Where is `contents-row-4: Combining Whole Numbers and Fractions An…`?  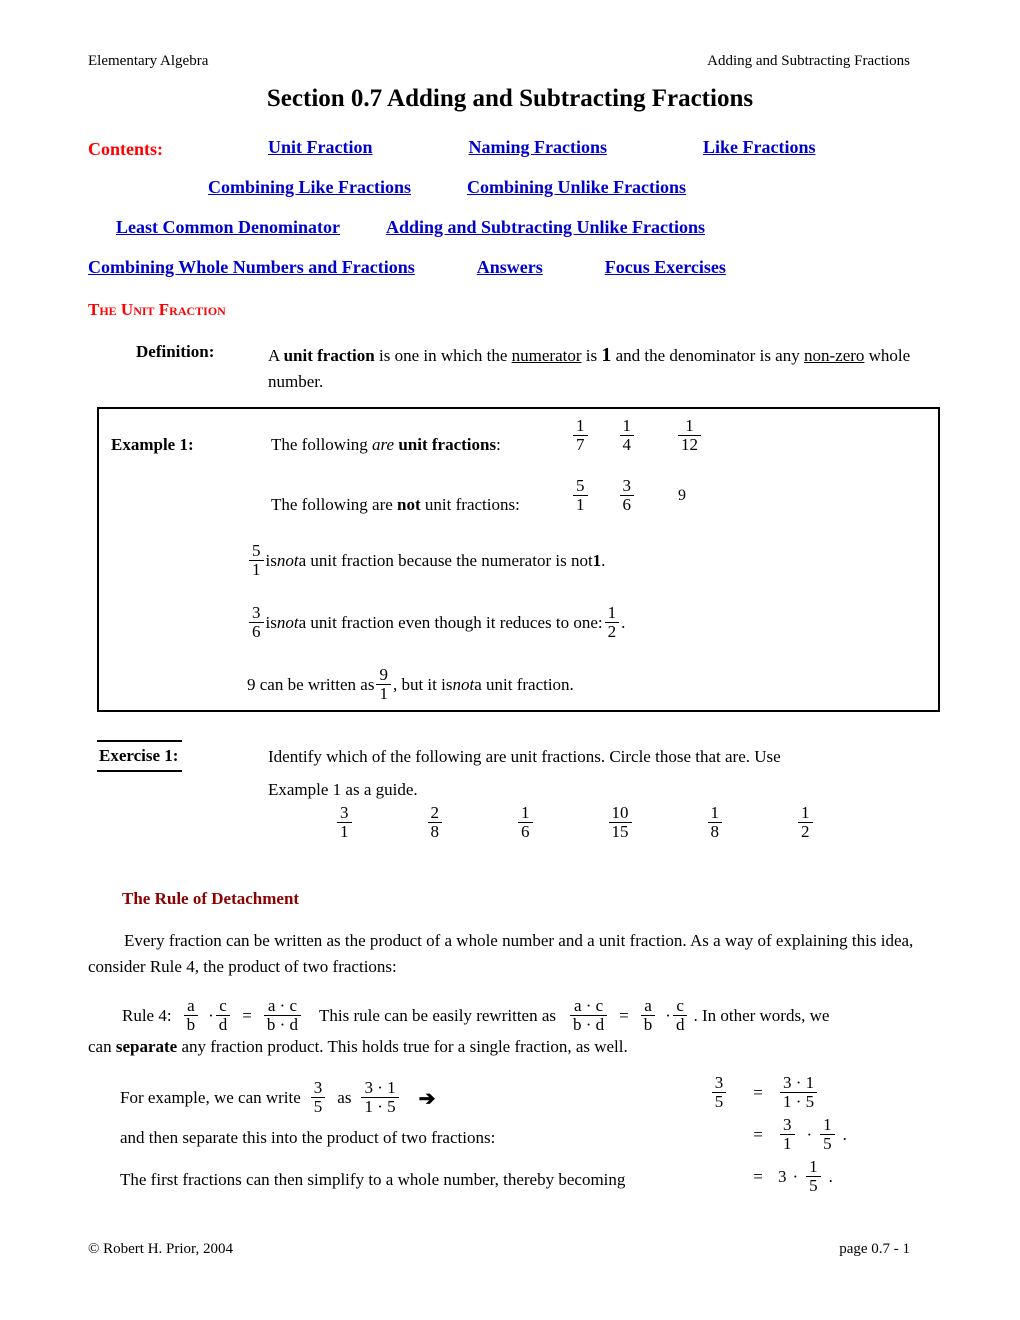
contents-row-4: Combining Whole Numbers and Fractions An… is located at coordinates (503, 276).